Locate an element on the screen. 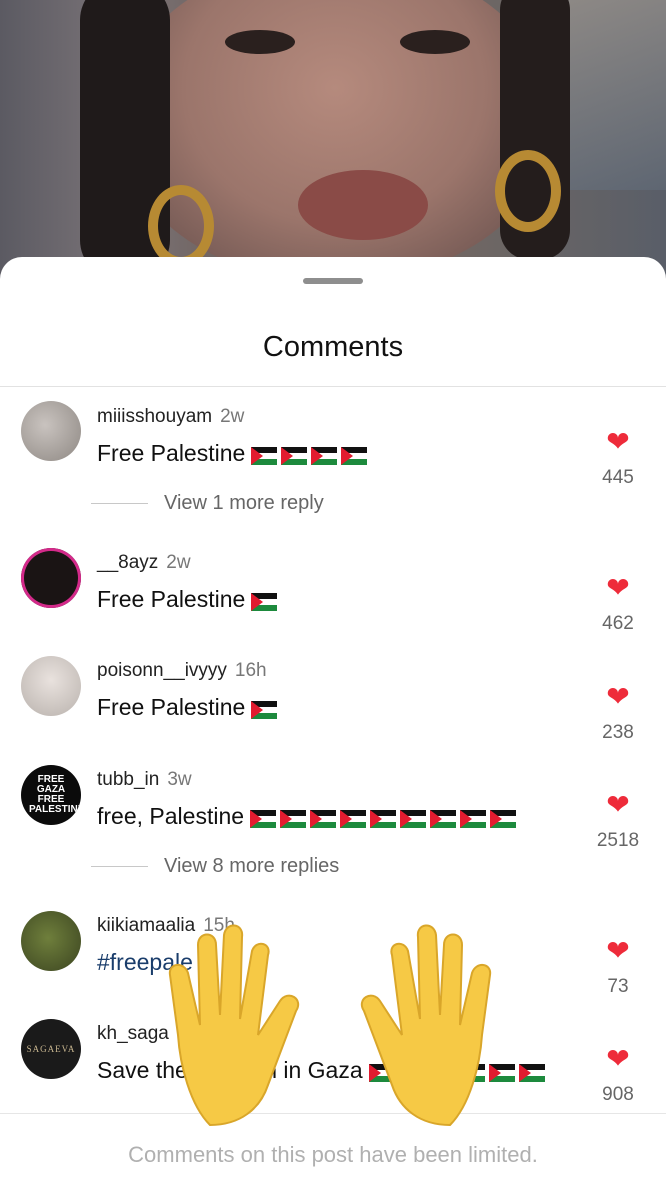 This screenshot has height=1199, width=666. comment-time: 3w is located at coordinates (179, 779).